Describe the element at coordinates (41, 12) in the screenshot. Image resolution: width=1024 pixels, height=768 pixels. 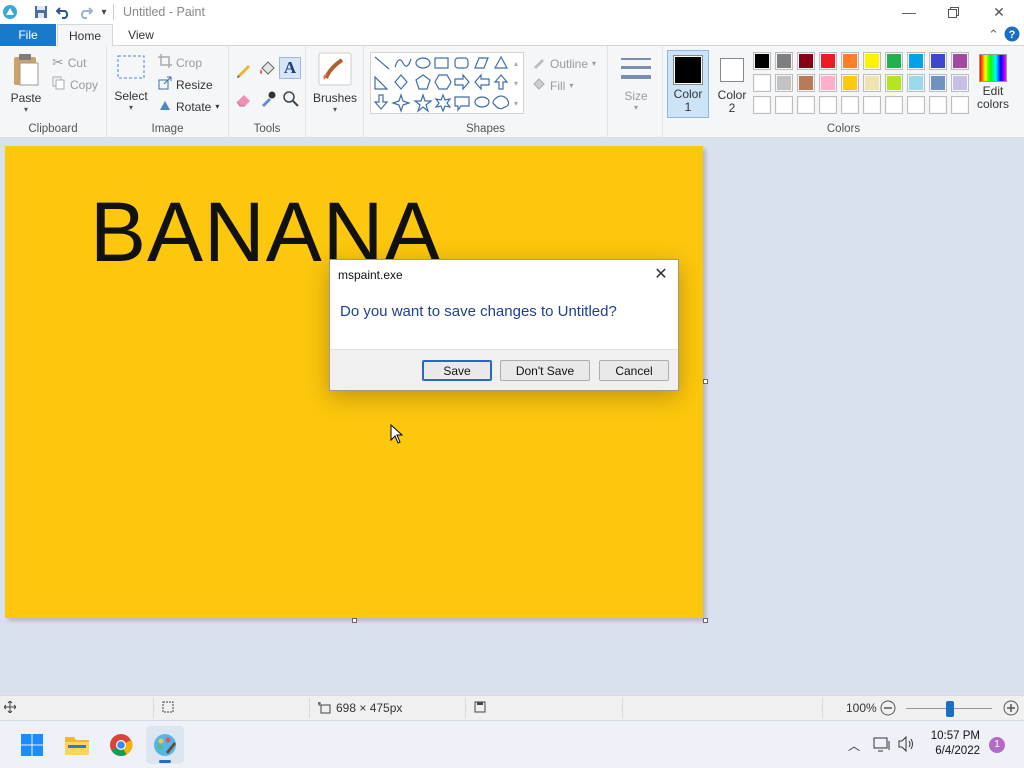
I see `save-icon` at that location.